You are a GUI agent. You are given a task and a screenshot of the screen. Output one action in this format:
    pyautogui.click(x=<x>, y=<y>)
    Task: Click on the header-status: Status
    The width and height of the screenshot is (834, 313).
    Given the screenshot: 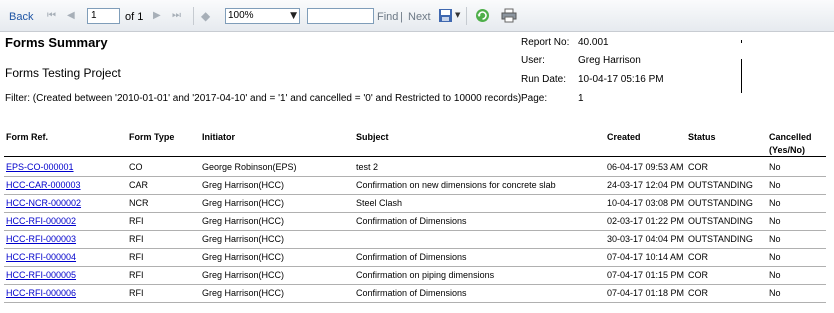 What is the action you would take?
    pyautogui.click(x=702, y=137)
    